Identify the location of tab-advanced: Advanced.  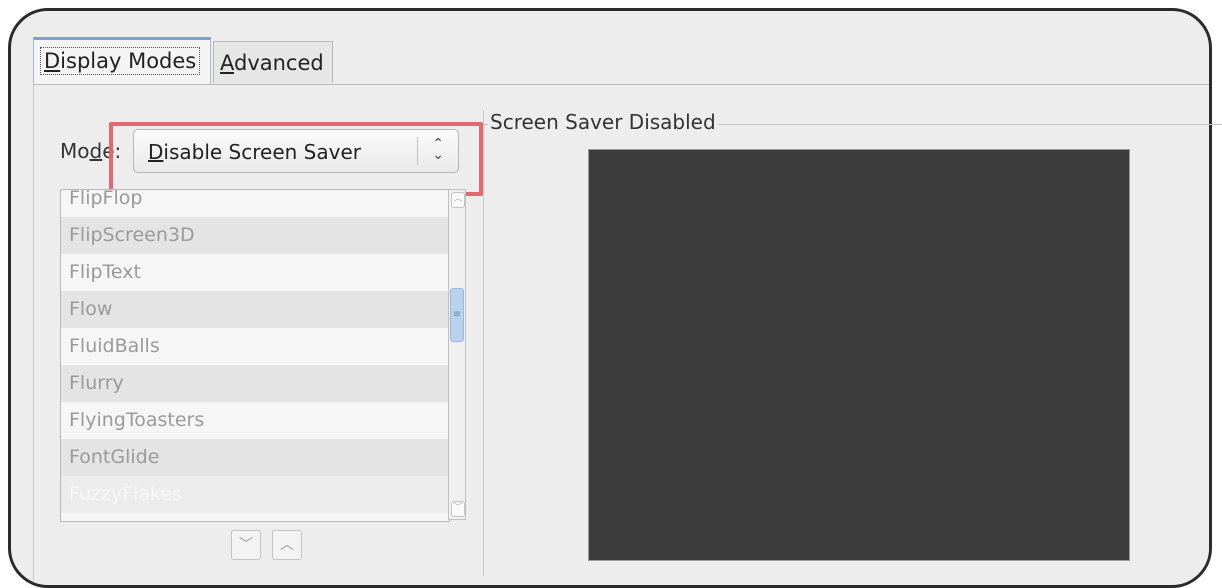
(273, 62).